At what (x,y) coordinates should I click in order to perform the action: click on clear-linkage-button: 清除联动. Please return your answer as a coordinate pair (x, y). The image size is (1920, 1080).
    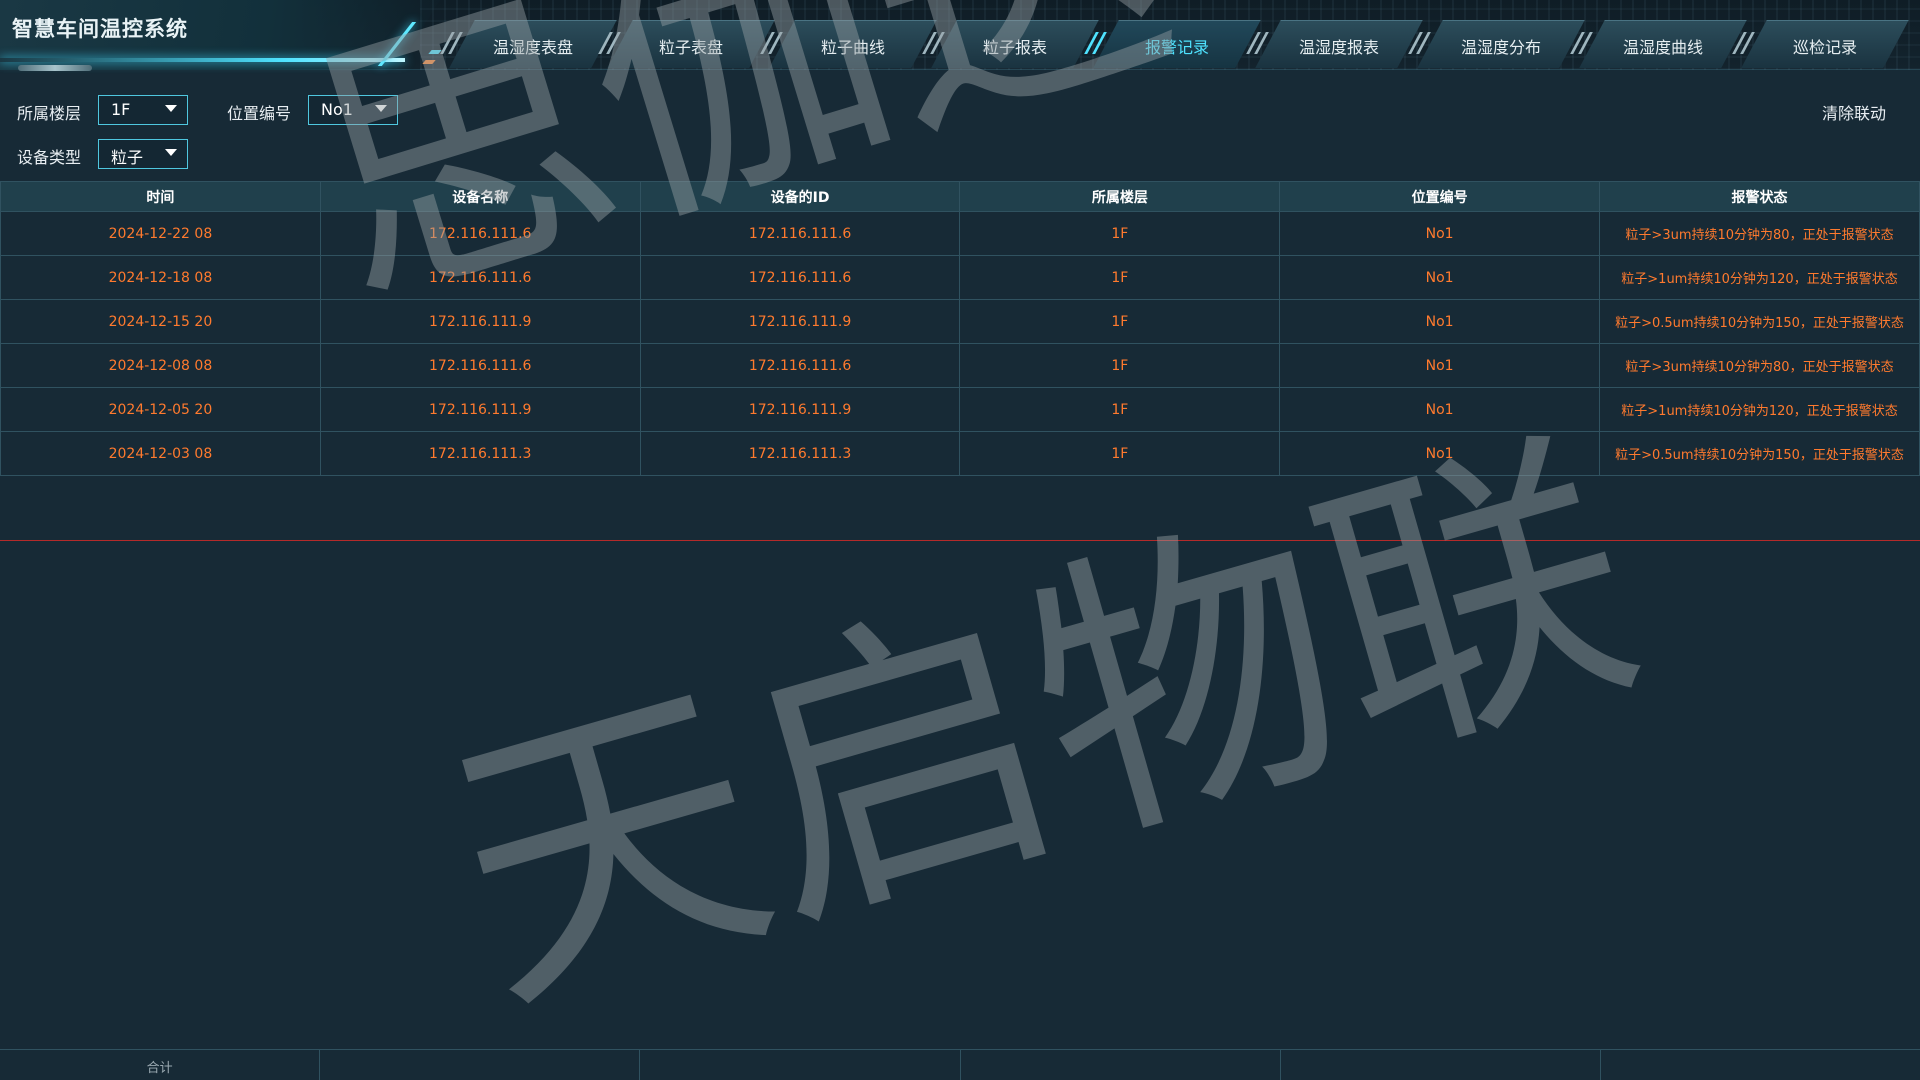
    Looking at the image, I should click on (1854, 112).